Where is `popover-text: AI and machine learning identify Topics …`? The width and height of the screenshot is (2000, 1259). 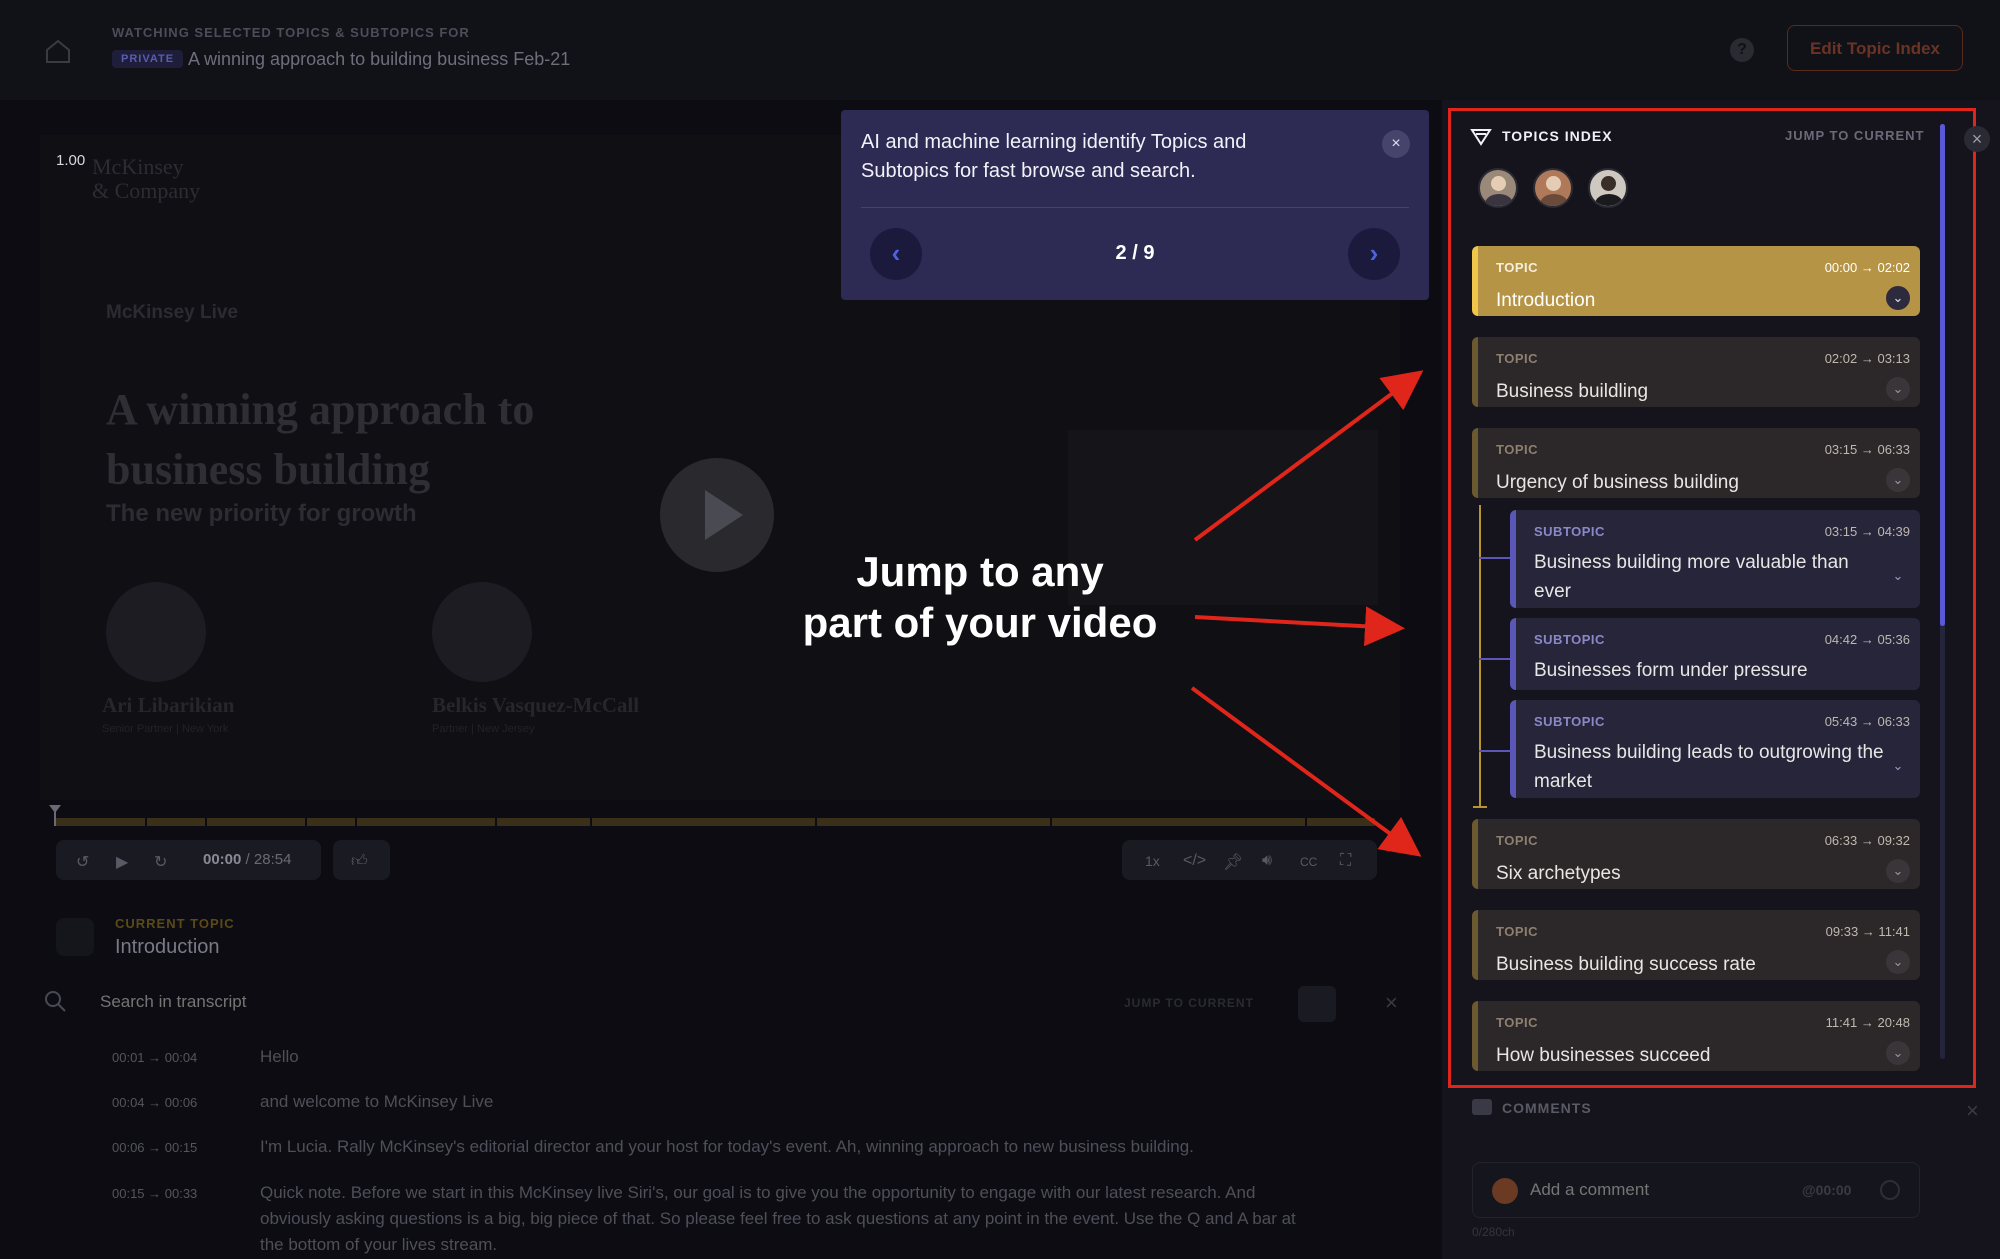
popover-text: AI and machine learning identify Topics … is located at coordinates (1054, 156).